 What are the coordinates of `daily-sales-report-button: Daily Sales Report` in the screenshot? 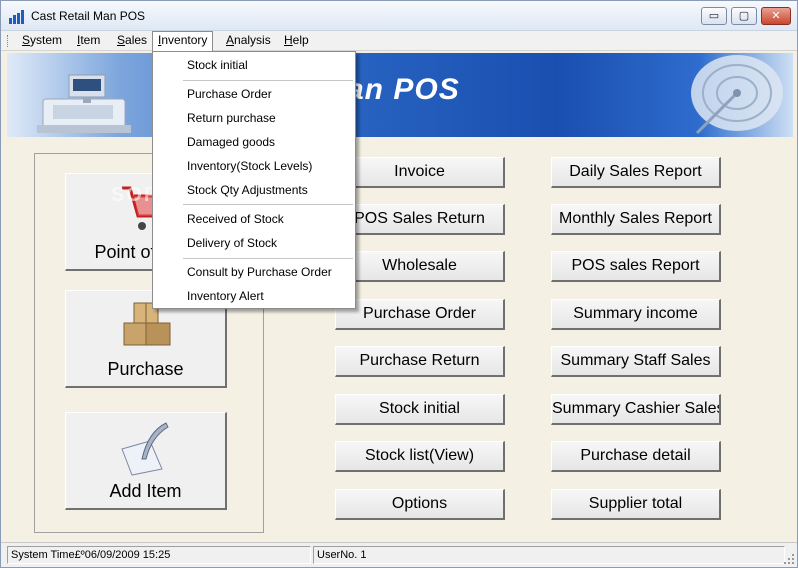 It's located at (636, 172).